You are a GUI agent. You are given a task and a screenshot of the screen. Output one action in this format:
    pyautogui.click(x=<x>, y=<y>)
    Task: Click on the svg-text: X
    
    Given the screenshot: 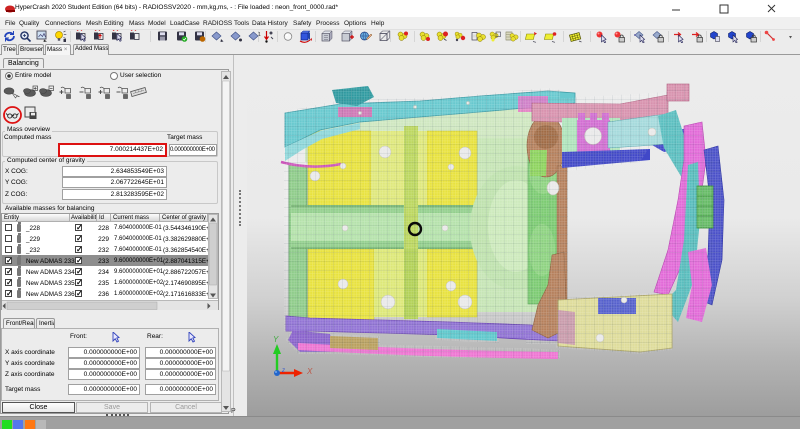 What is the action you would take?
    pyautogui.click(x=309, y=371)
    